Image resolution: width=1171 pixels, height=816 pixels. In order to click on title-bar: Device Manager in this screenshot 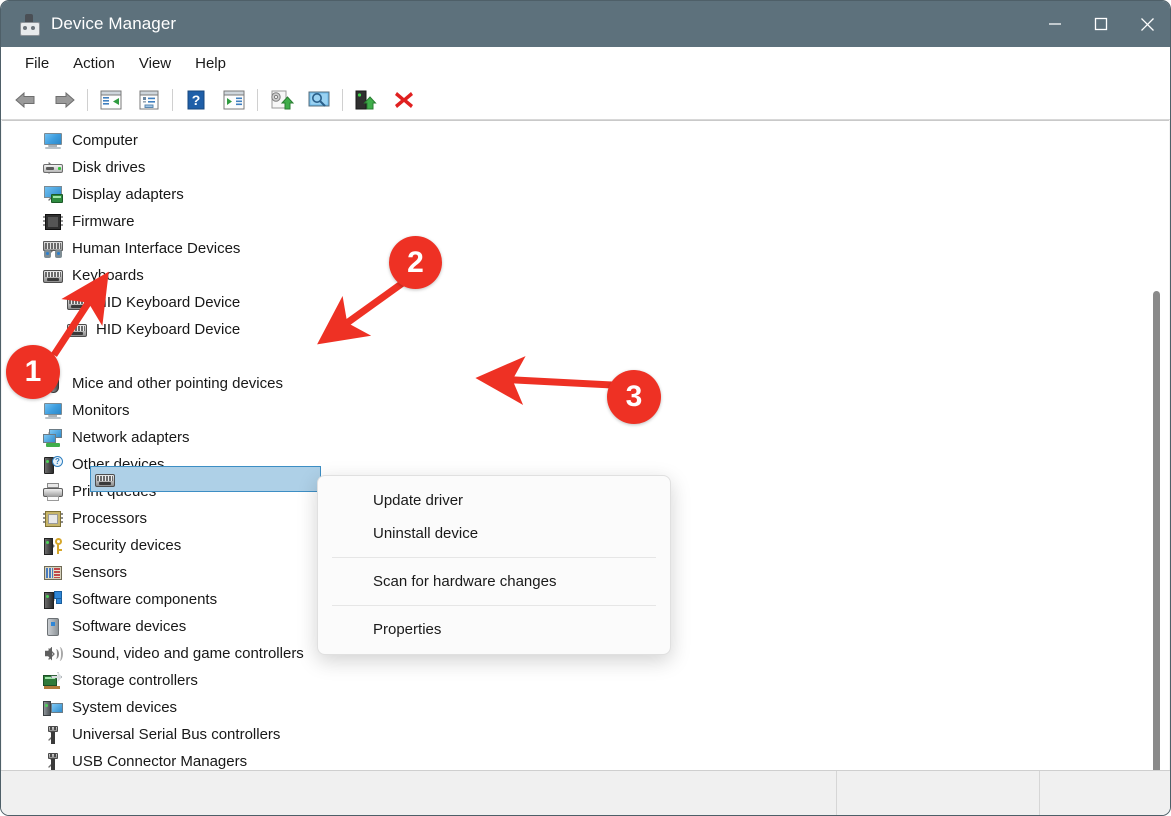, I will do `click(585, 24)`.